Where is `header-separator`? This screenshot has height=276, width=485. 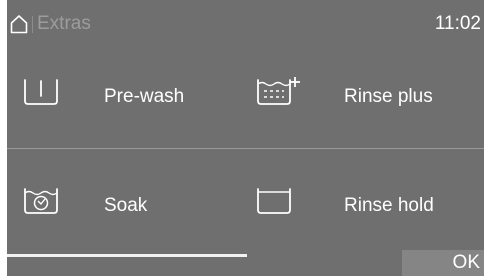
header-separator is located at coordinates (32, 24).